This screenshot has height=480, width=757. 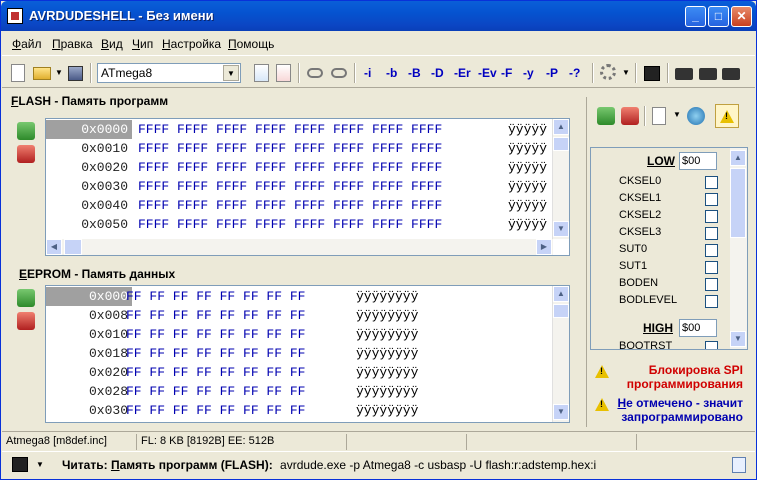 I want to click on option-y-button: -y, so click(x=528, y=73).